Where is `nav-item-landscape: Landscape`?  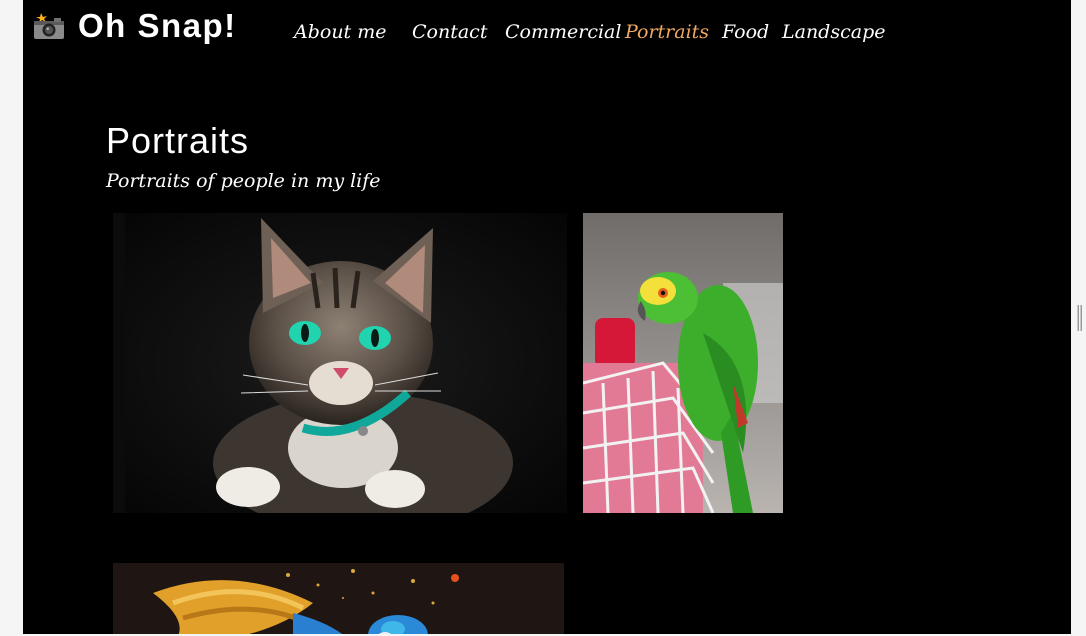
nav-item-landscape: Landscape is located at coordinates (833, 32).